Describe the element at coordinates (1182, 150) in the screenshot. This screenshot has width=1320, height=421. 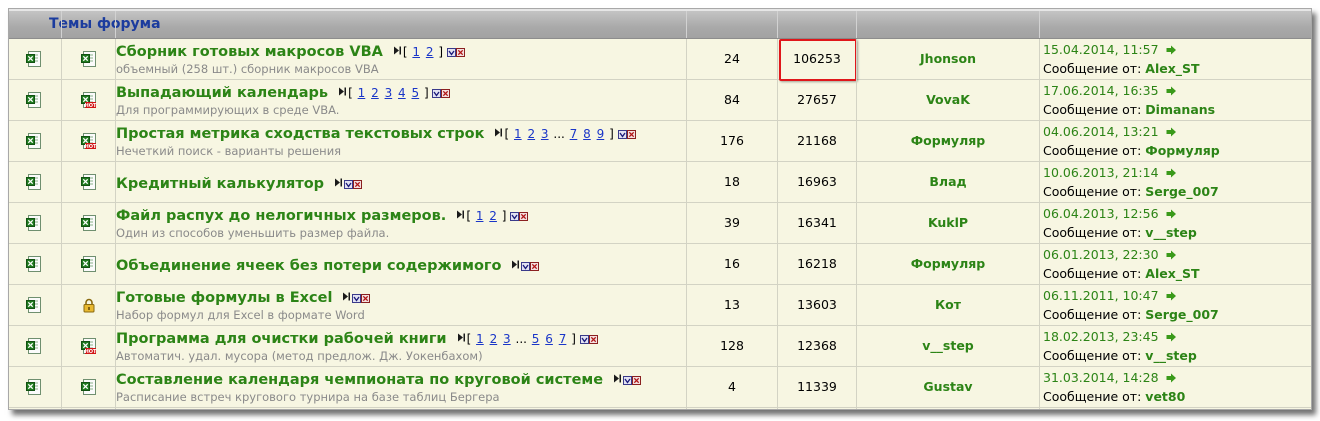
I see `last-post-user: Формуляр` at that location.